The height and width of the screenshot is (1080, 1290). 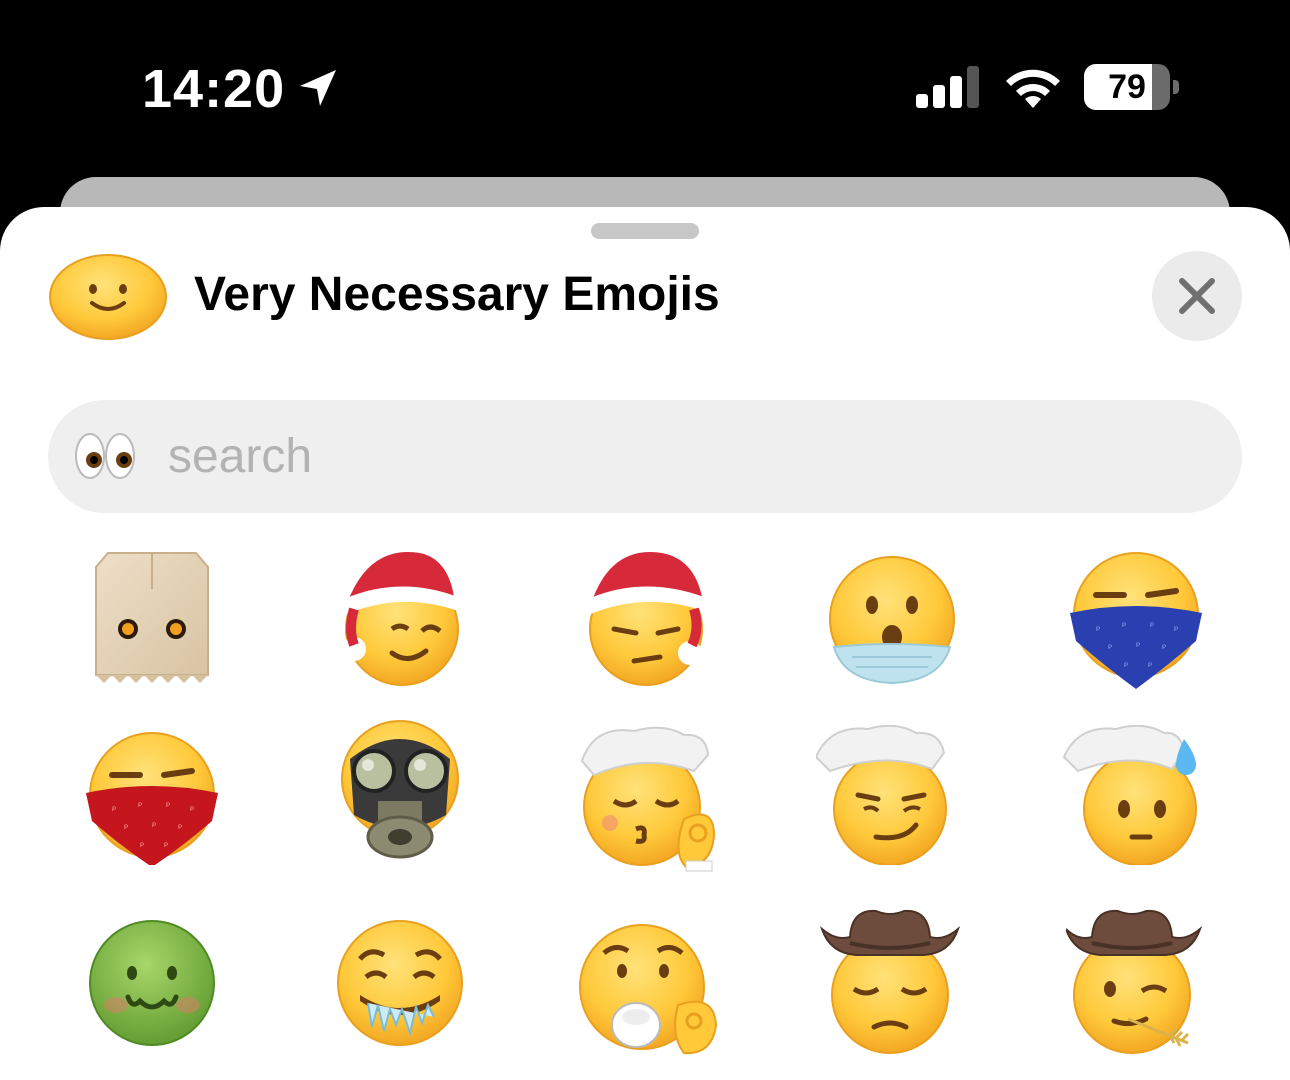 I want to click on close-icon, so click(x=1197, y=296).